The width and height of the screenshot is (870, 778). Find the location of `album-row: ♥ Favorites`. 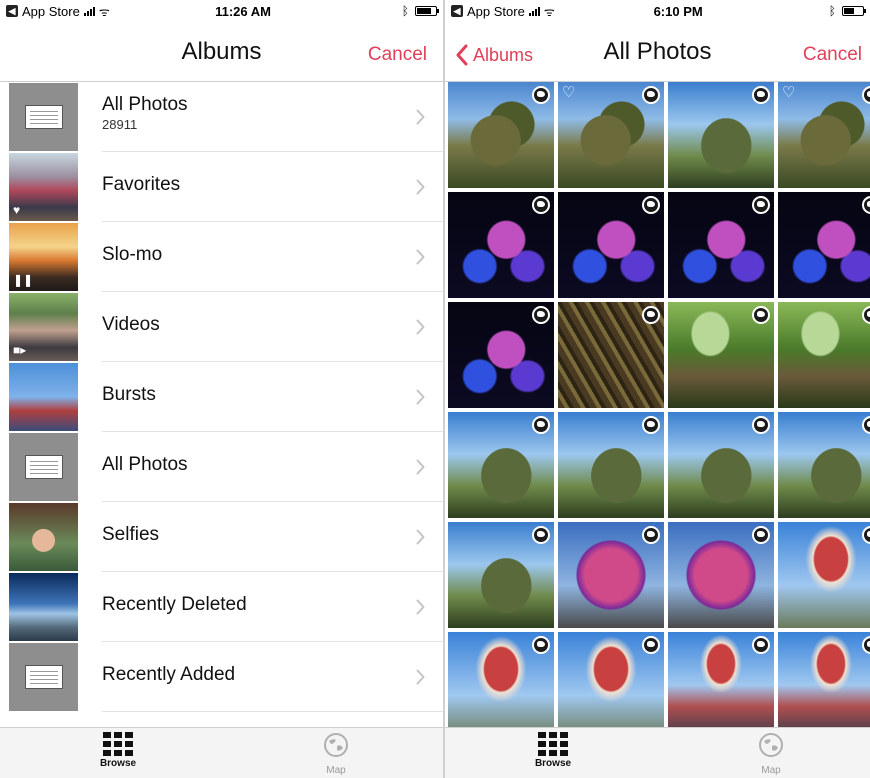

album-row: ♥ Favorites is located at coordinates (221, 187).